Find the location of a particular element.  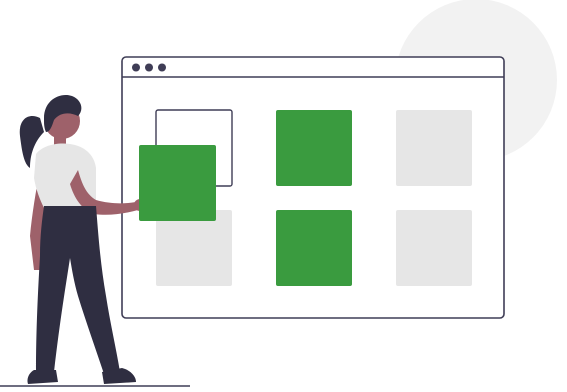

dragged-green-tile is located at coordinates (177, 183).